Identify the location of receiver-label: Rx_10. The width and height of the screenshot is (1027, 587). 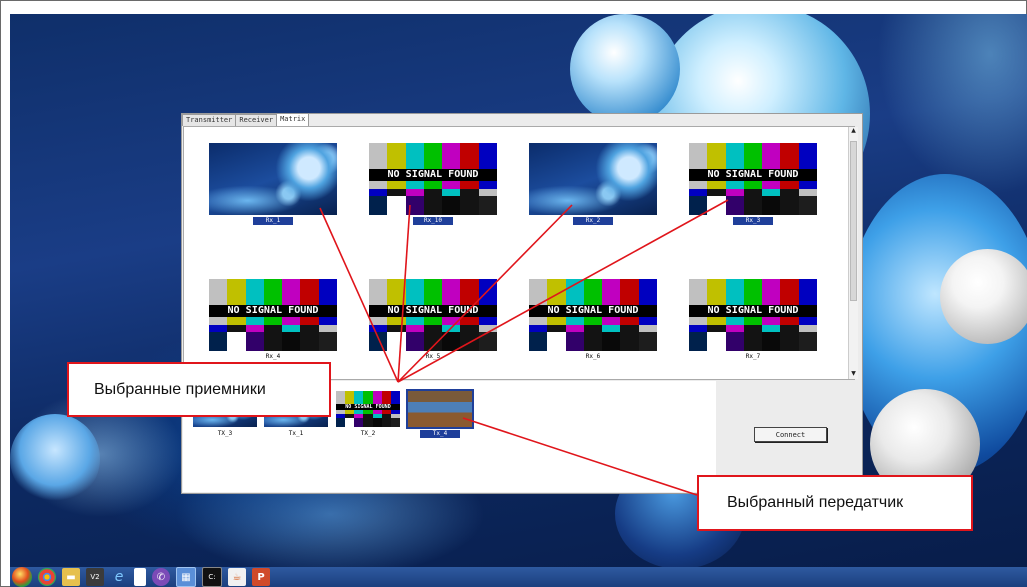
(433, 221).